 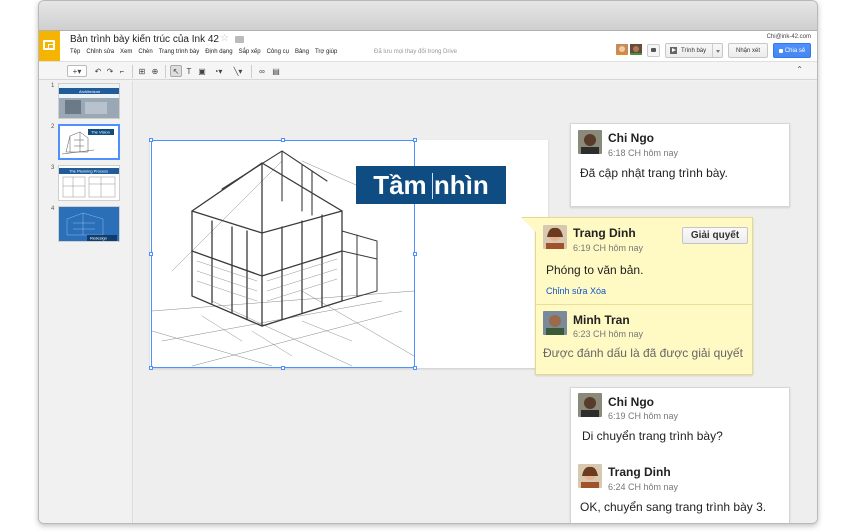 I want to click on comments-button: Nhận xét, so click(x=748, y=50).